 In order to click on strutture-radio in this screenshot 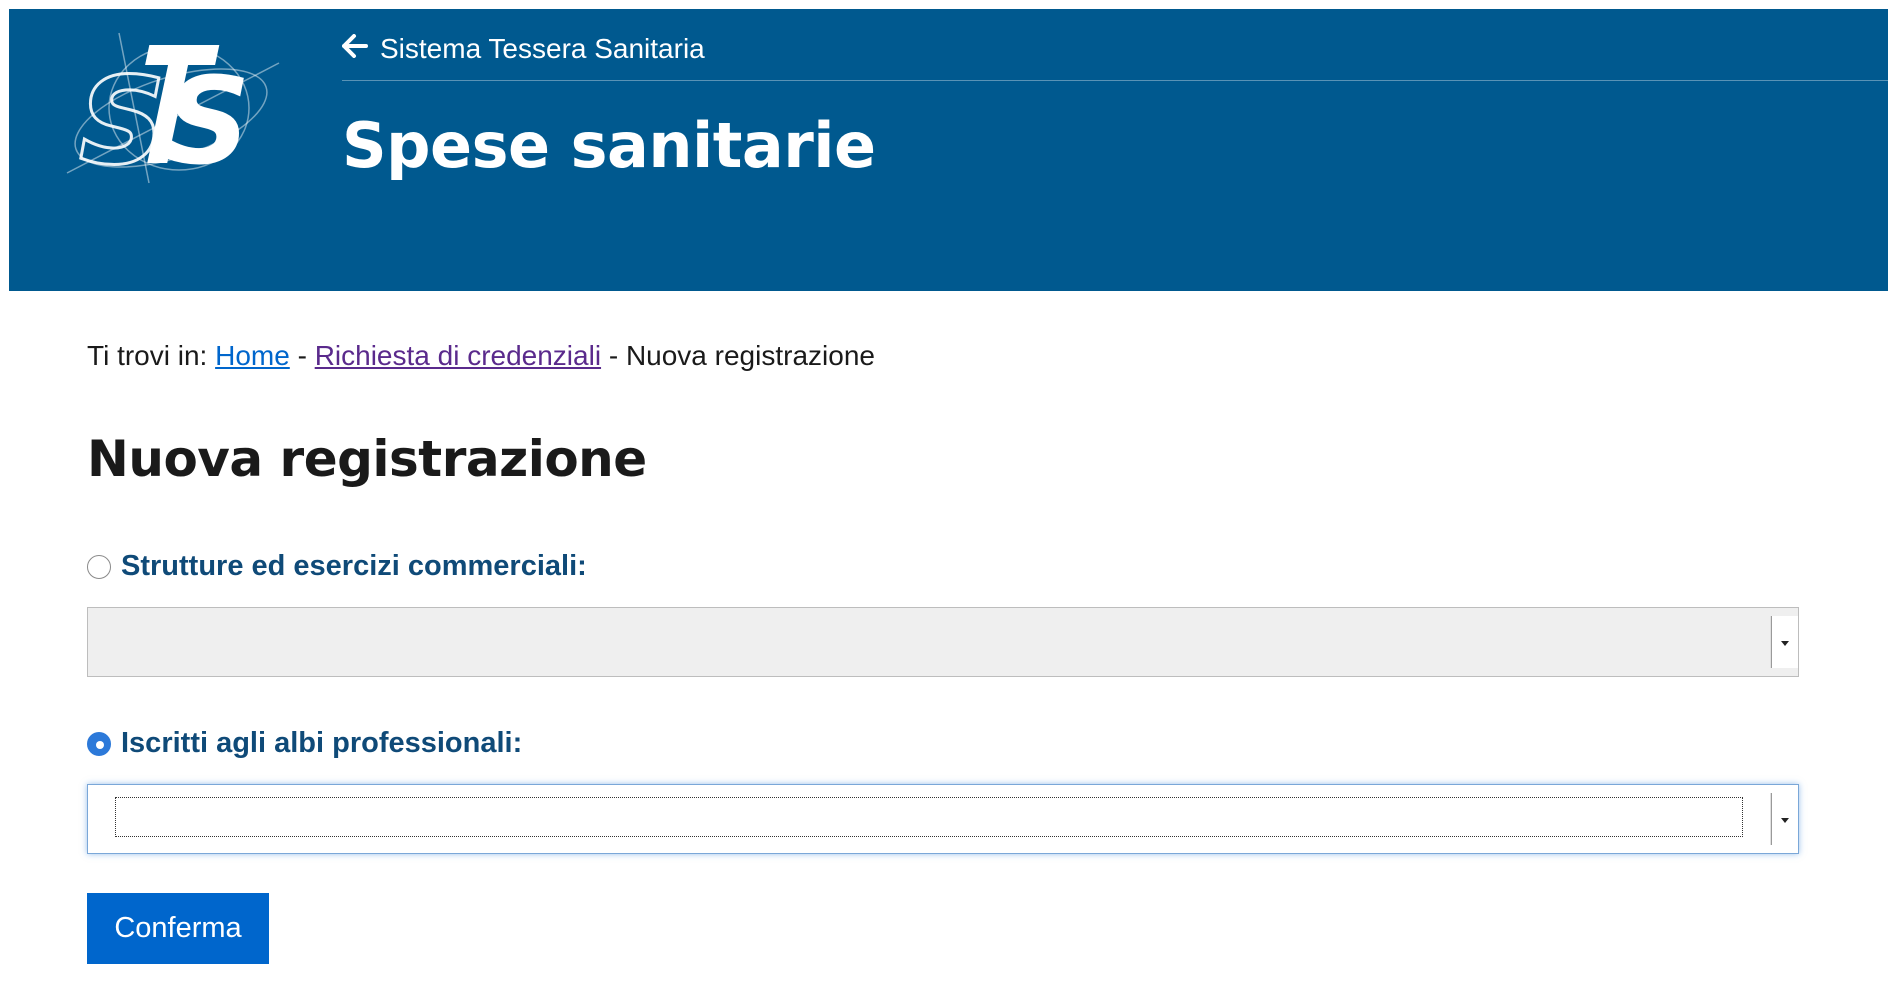, I will do `click(99, 566)`.